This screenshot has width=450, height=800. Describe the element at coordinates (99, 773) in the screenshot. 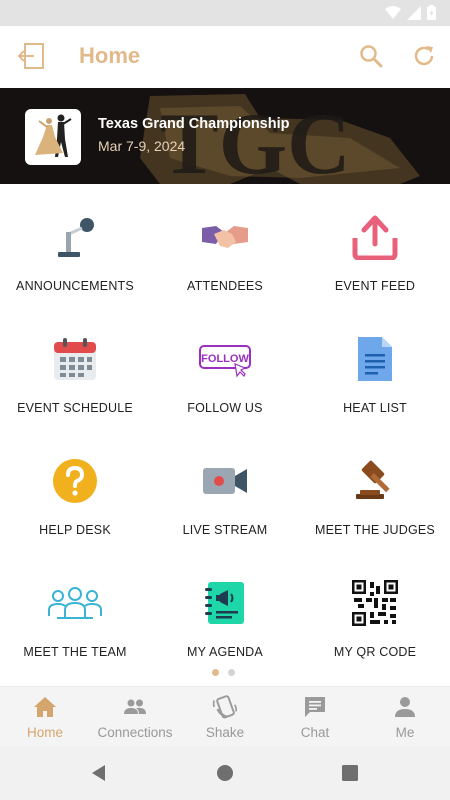

I see `back-icon` at that location.